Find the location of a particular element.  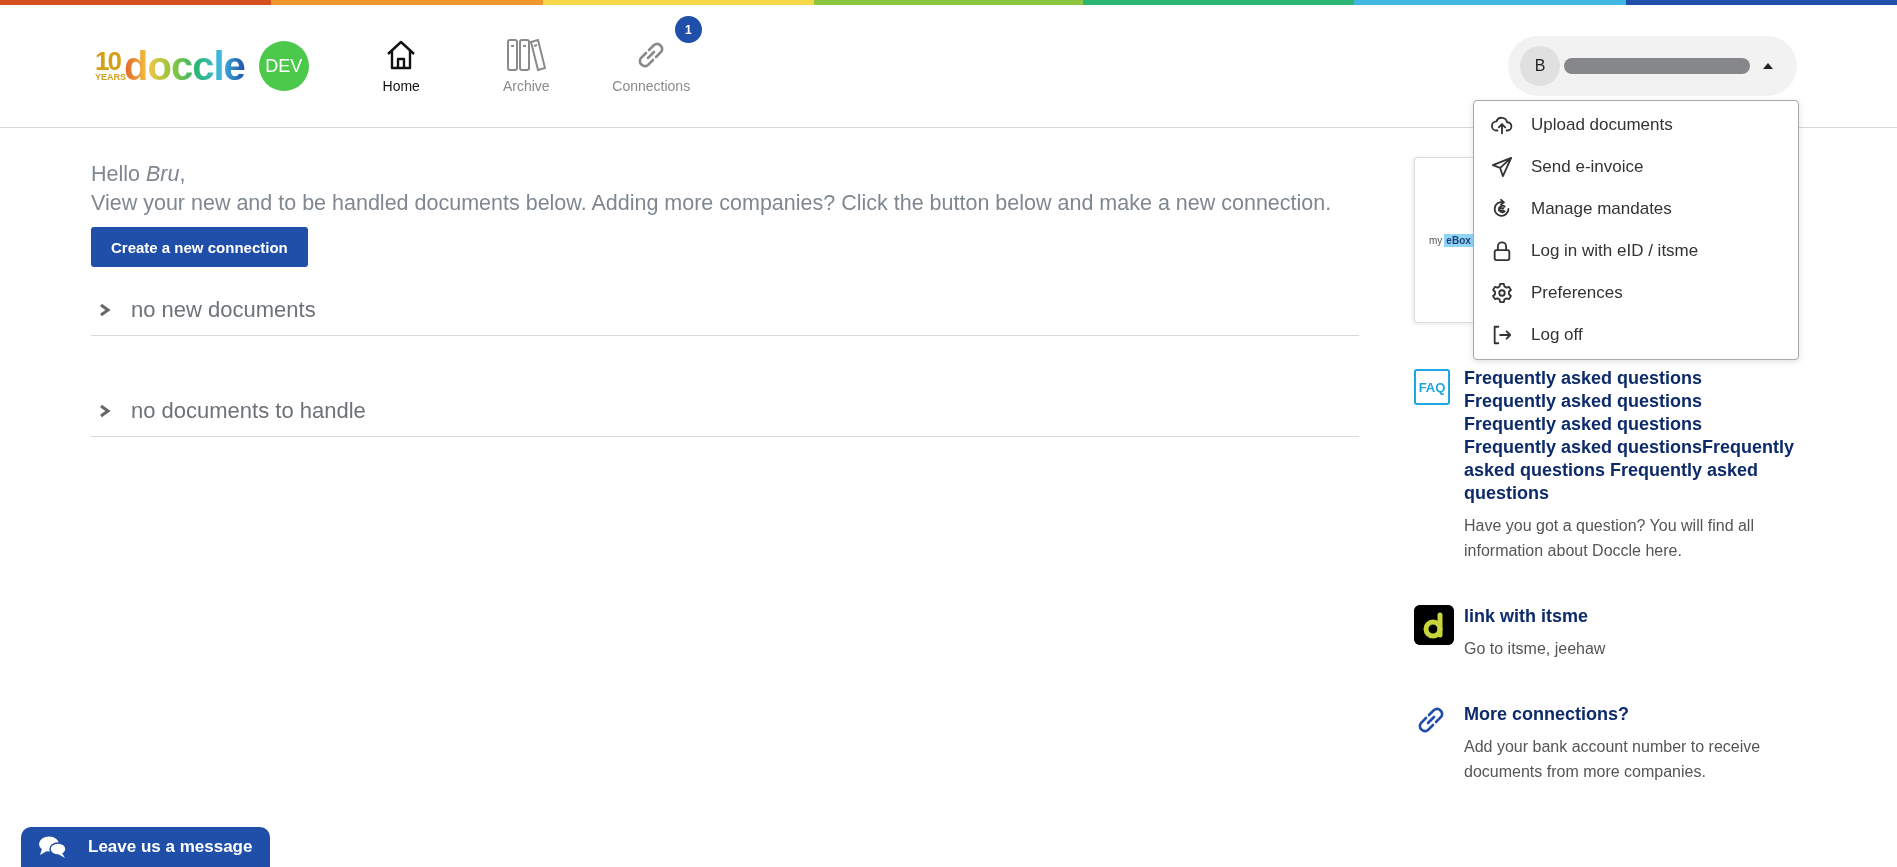

user-avatar: B is located at coordinates (1540, 66).